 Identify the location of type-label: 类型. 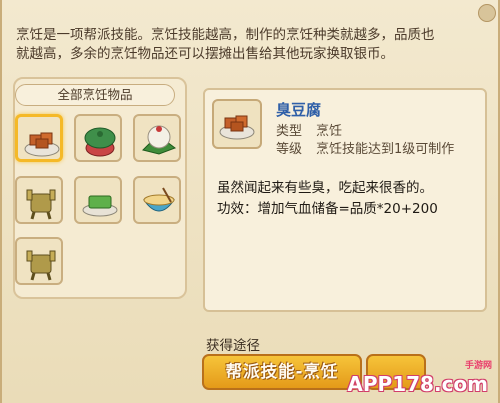
(289, 131).